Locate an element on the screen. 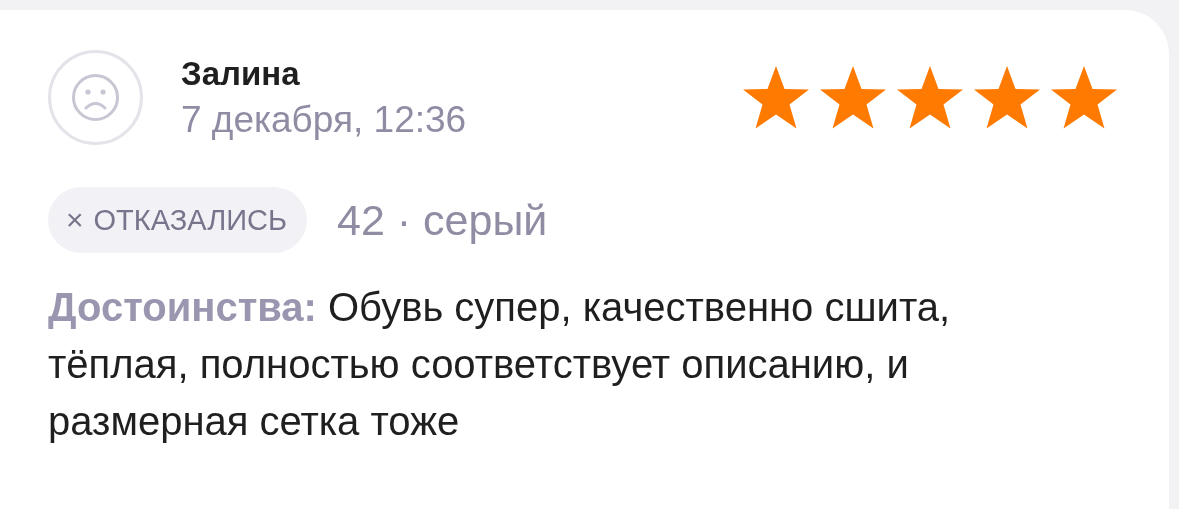  status-label: ОТКАЗАЛИСЬ is located at coordinates (190, 220).